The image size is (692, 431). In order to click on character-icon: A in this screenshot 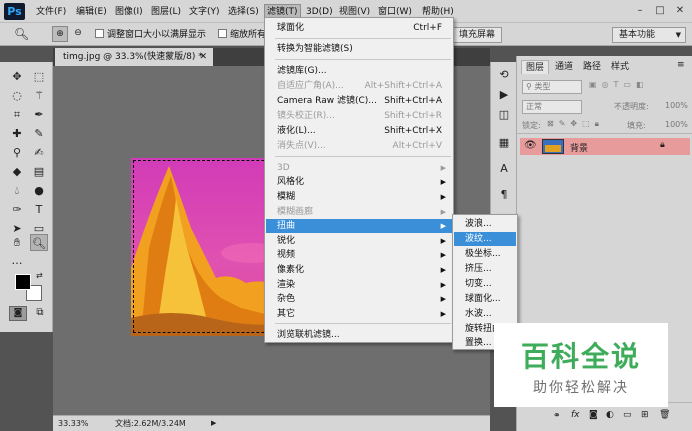, I will do `click(504, 168)`.